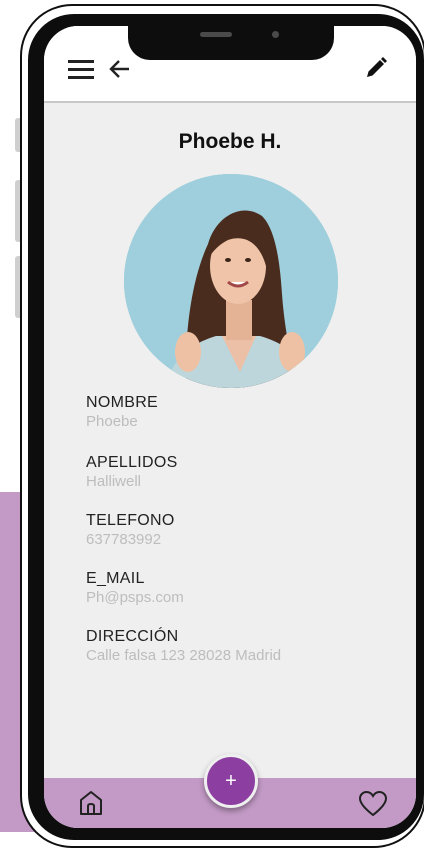 This screenshot has width=424, height=850. What do you see at coordinates (132, 462) in the screenshot?
I see `field-label: APELLIDOS` at bounding box center [132, 462].